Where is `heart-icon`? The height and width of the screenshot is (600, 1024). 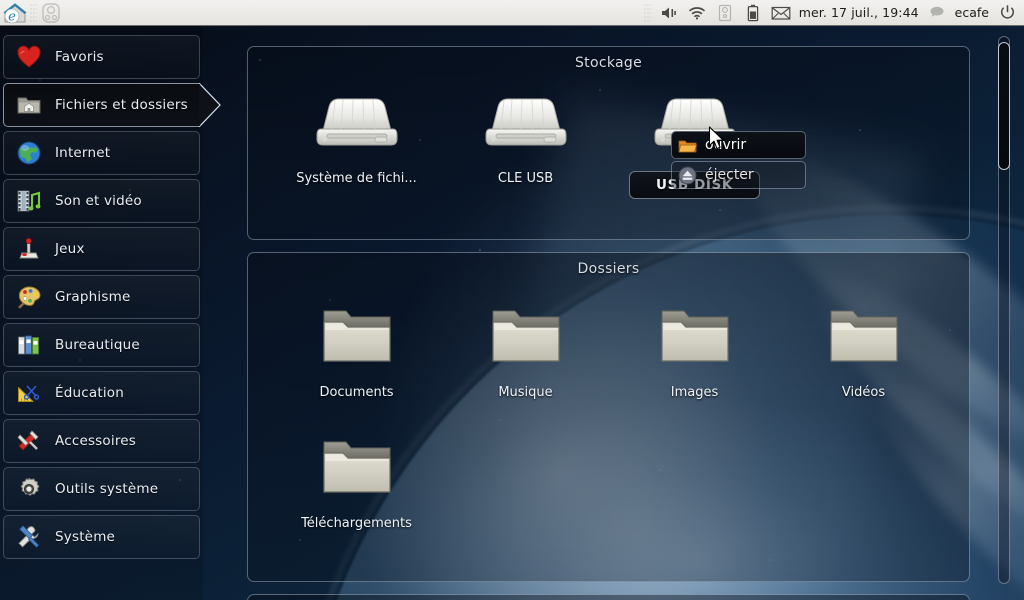
heart-icon is located at coordinates (29, 57).